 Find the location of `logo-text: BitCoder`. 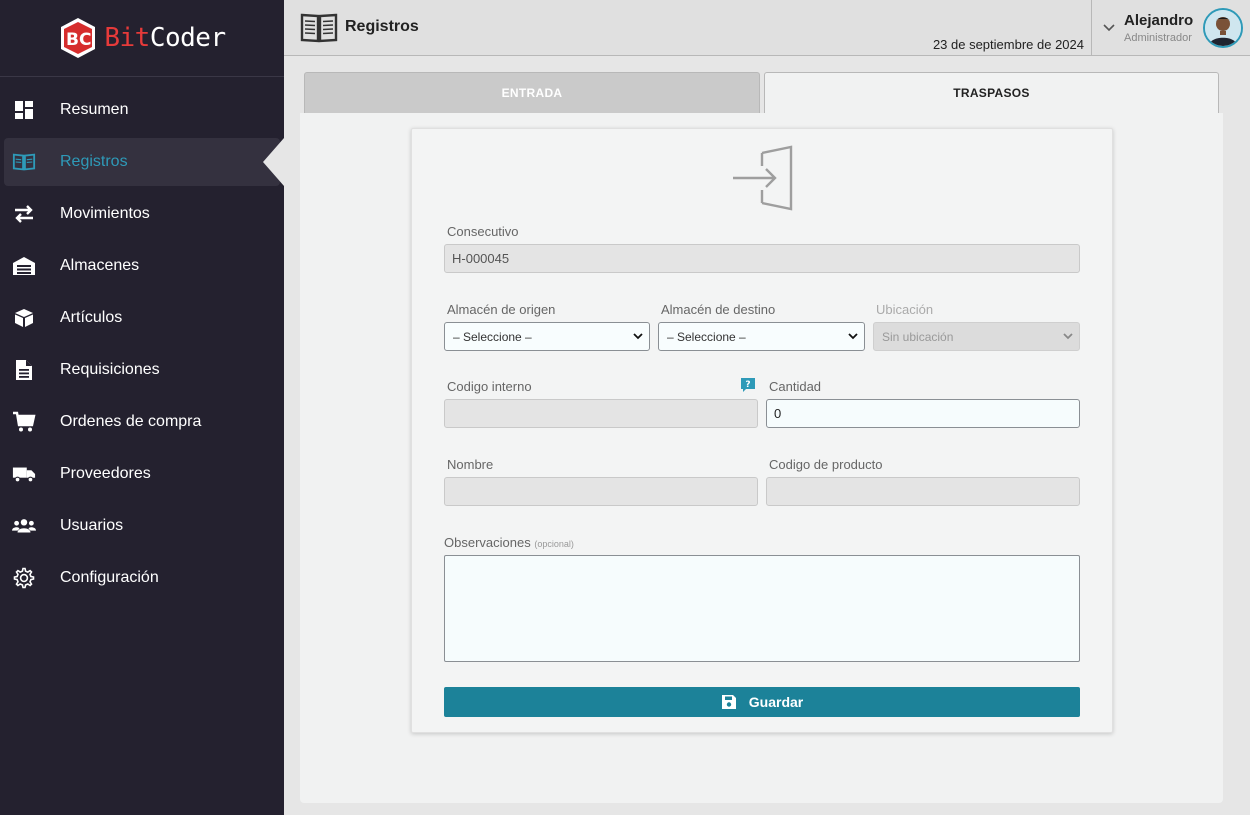

logo-text: BitCoder is located at coordinates (165, 38).